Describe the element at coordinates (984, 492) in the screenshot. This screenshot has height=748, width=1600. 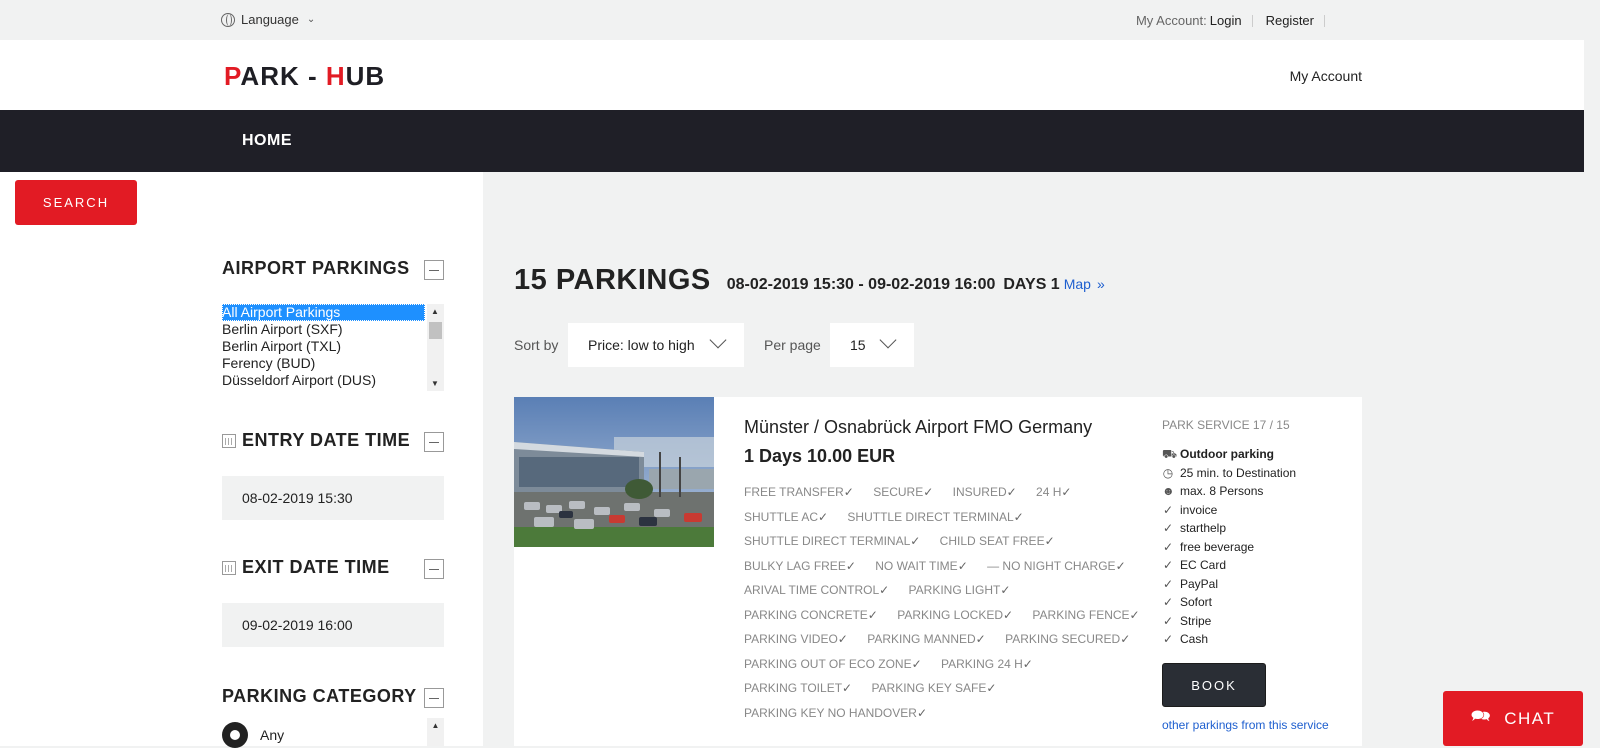
I see `feature-item: INSURED✓` at that location.